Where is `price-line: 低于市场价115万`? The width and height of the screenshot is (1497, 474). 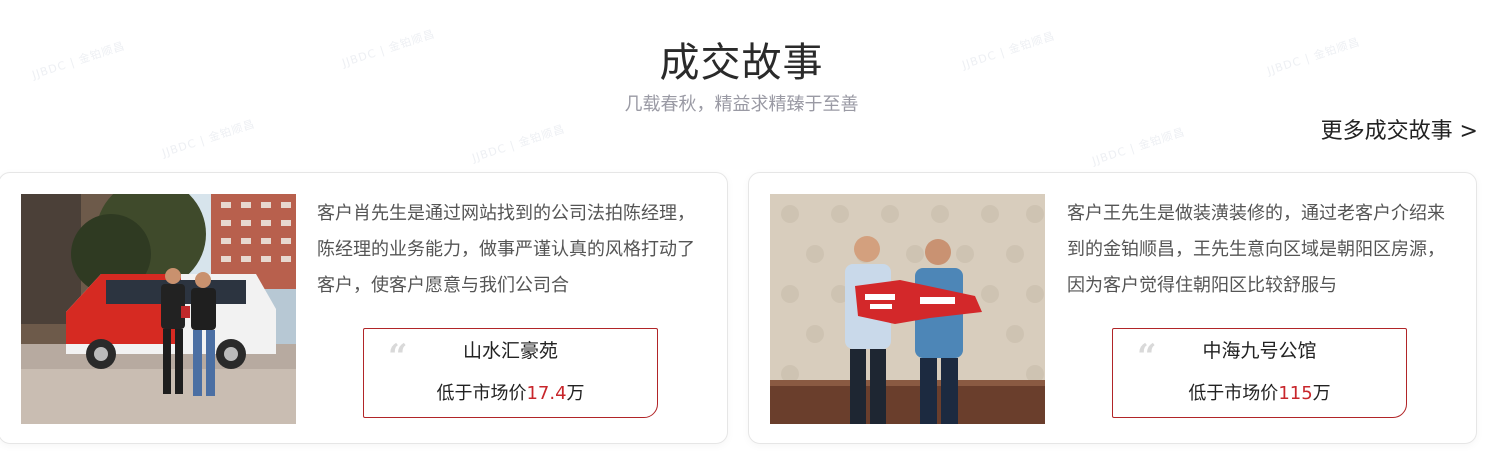
price-line: 低于市场价115万 is located at coordinates (1259, 392).